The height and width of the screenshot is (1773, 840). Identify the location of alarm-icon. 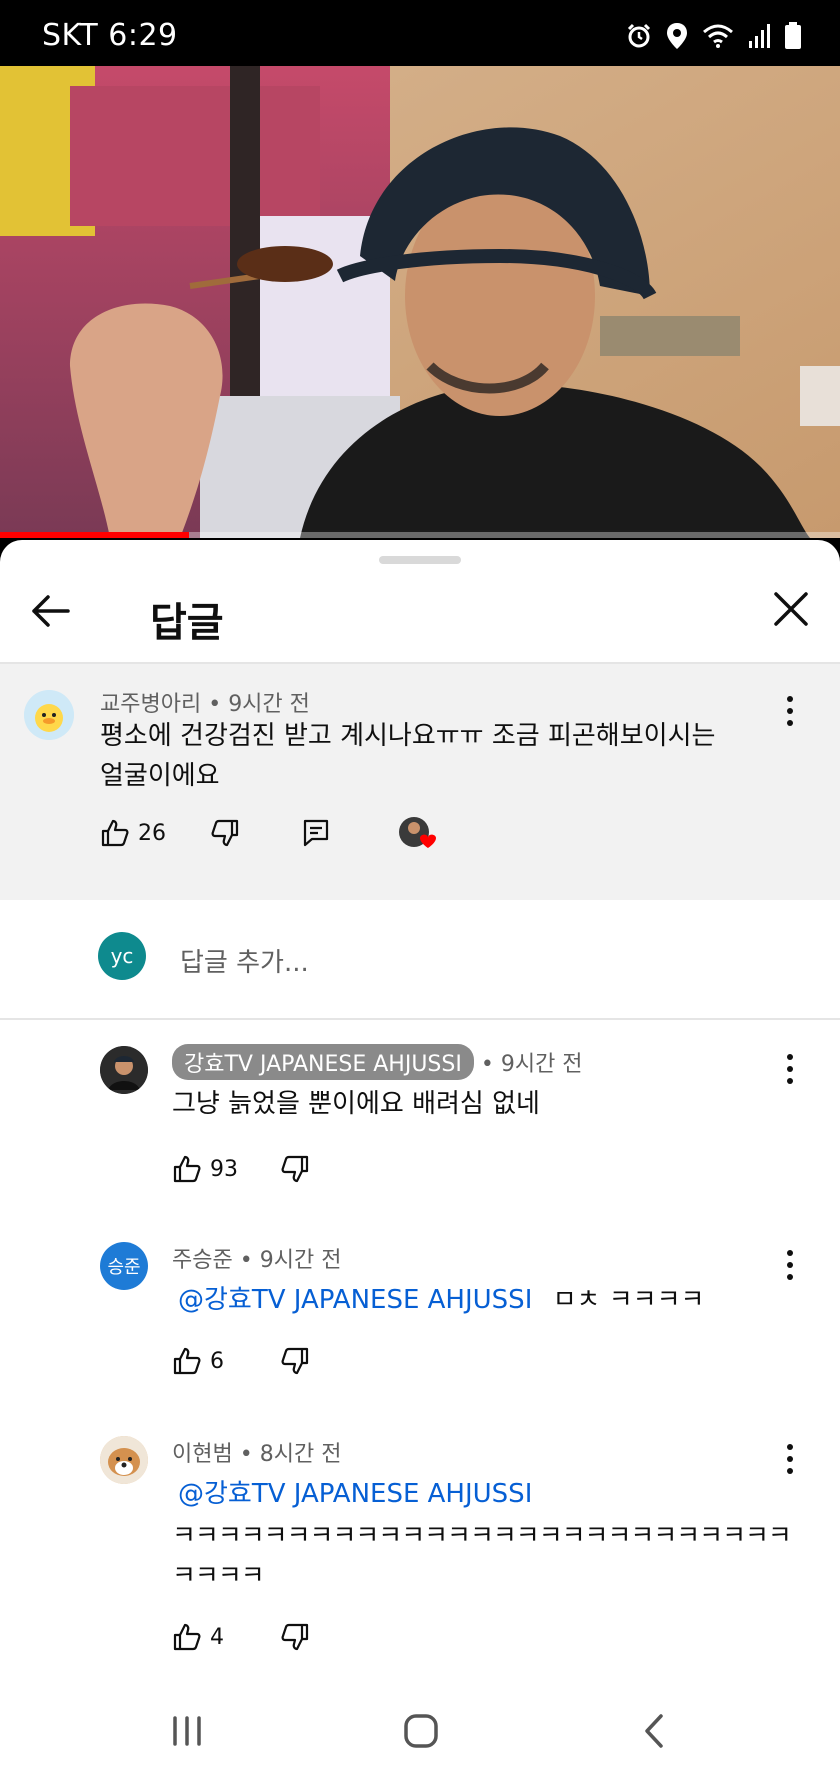
(639, 38).